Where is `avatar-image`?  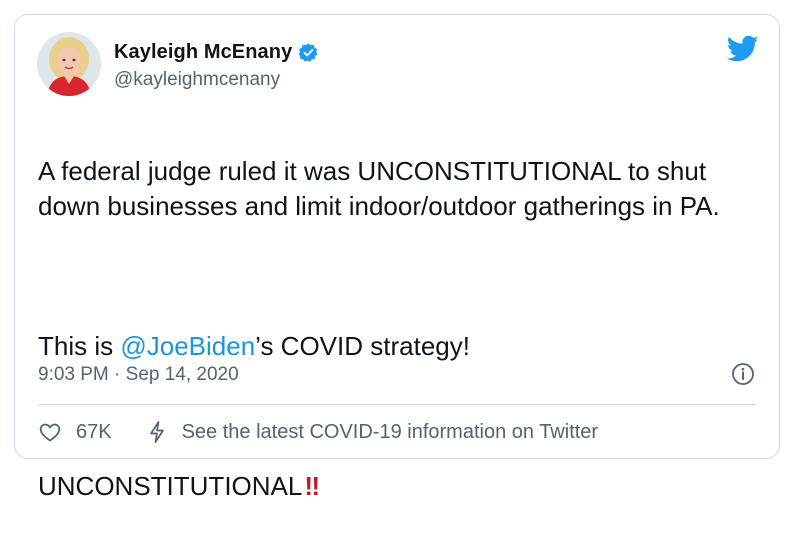 avatar-image is located at coordinates (69, 64).